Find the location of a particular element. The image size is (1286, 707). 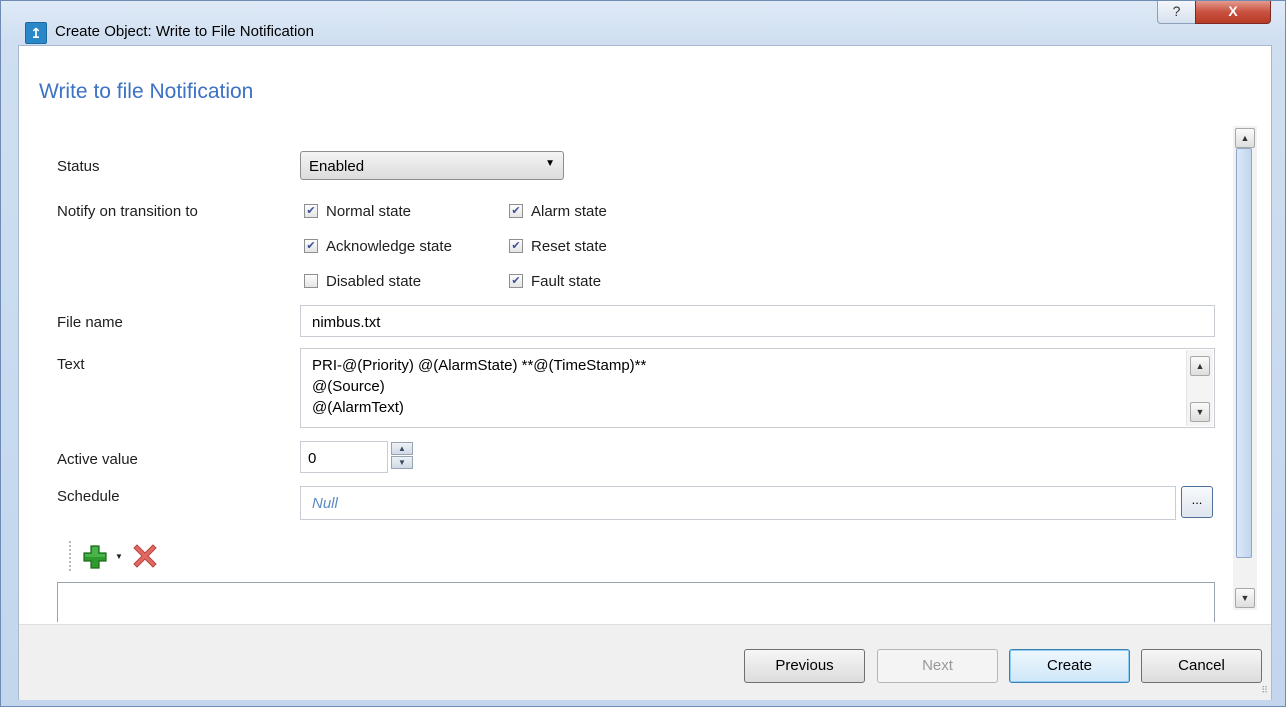

help-button: ? is located at coordinates (1176, 12).